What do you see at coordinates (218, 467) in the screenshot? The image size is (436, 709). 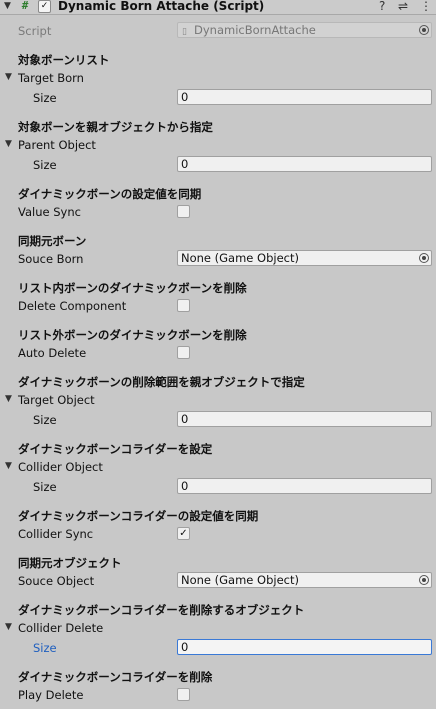 I see `collider-object-foldout: ▼ Collider Object` at bounding box center [218, 467].